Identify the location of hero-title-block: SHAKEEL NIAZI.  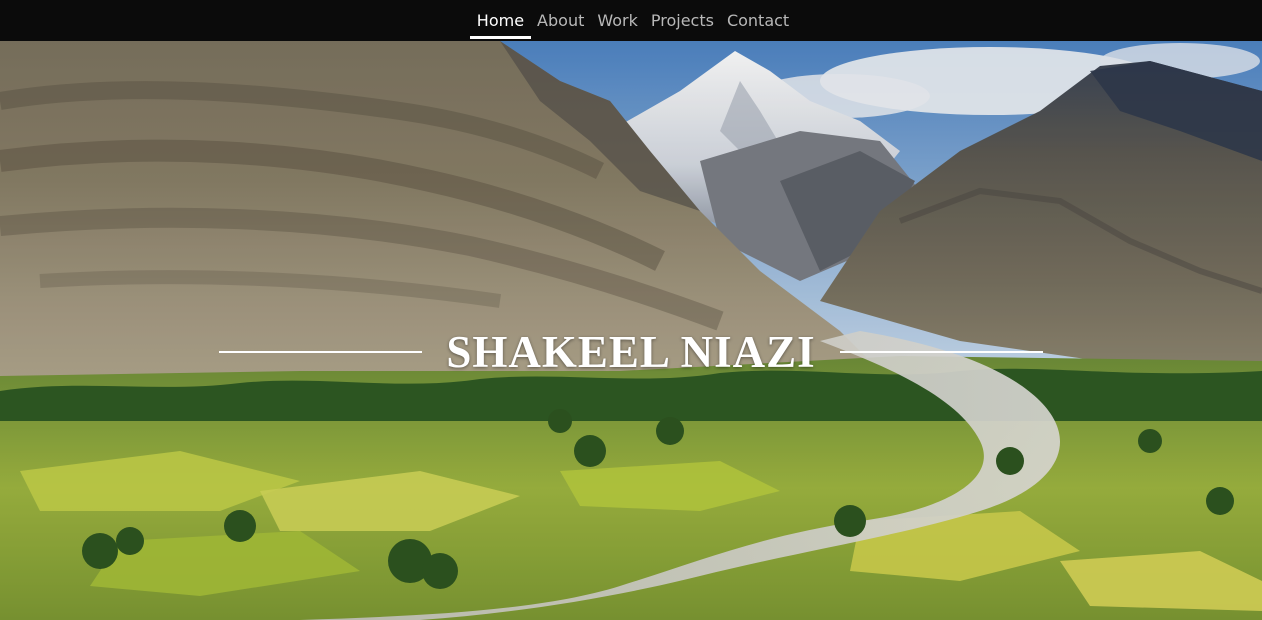
(631, 352).